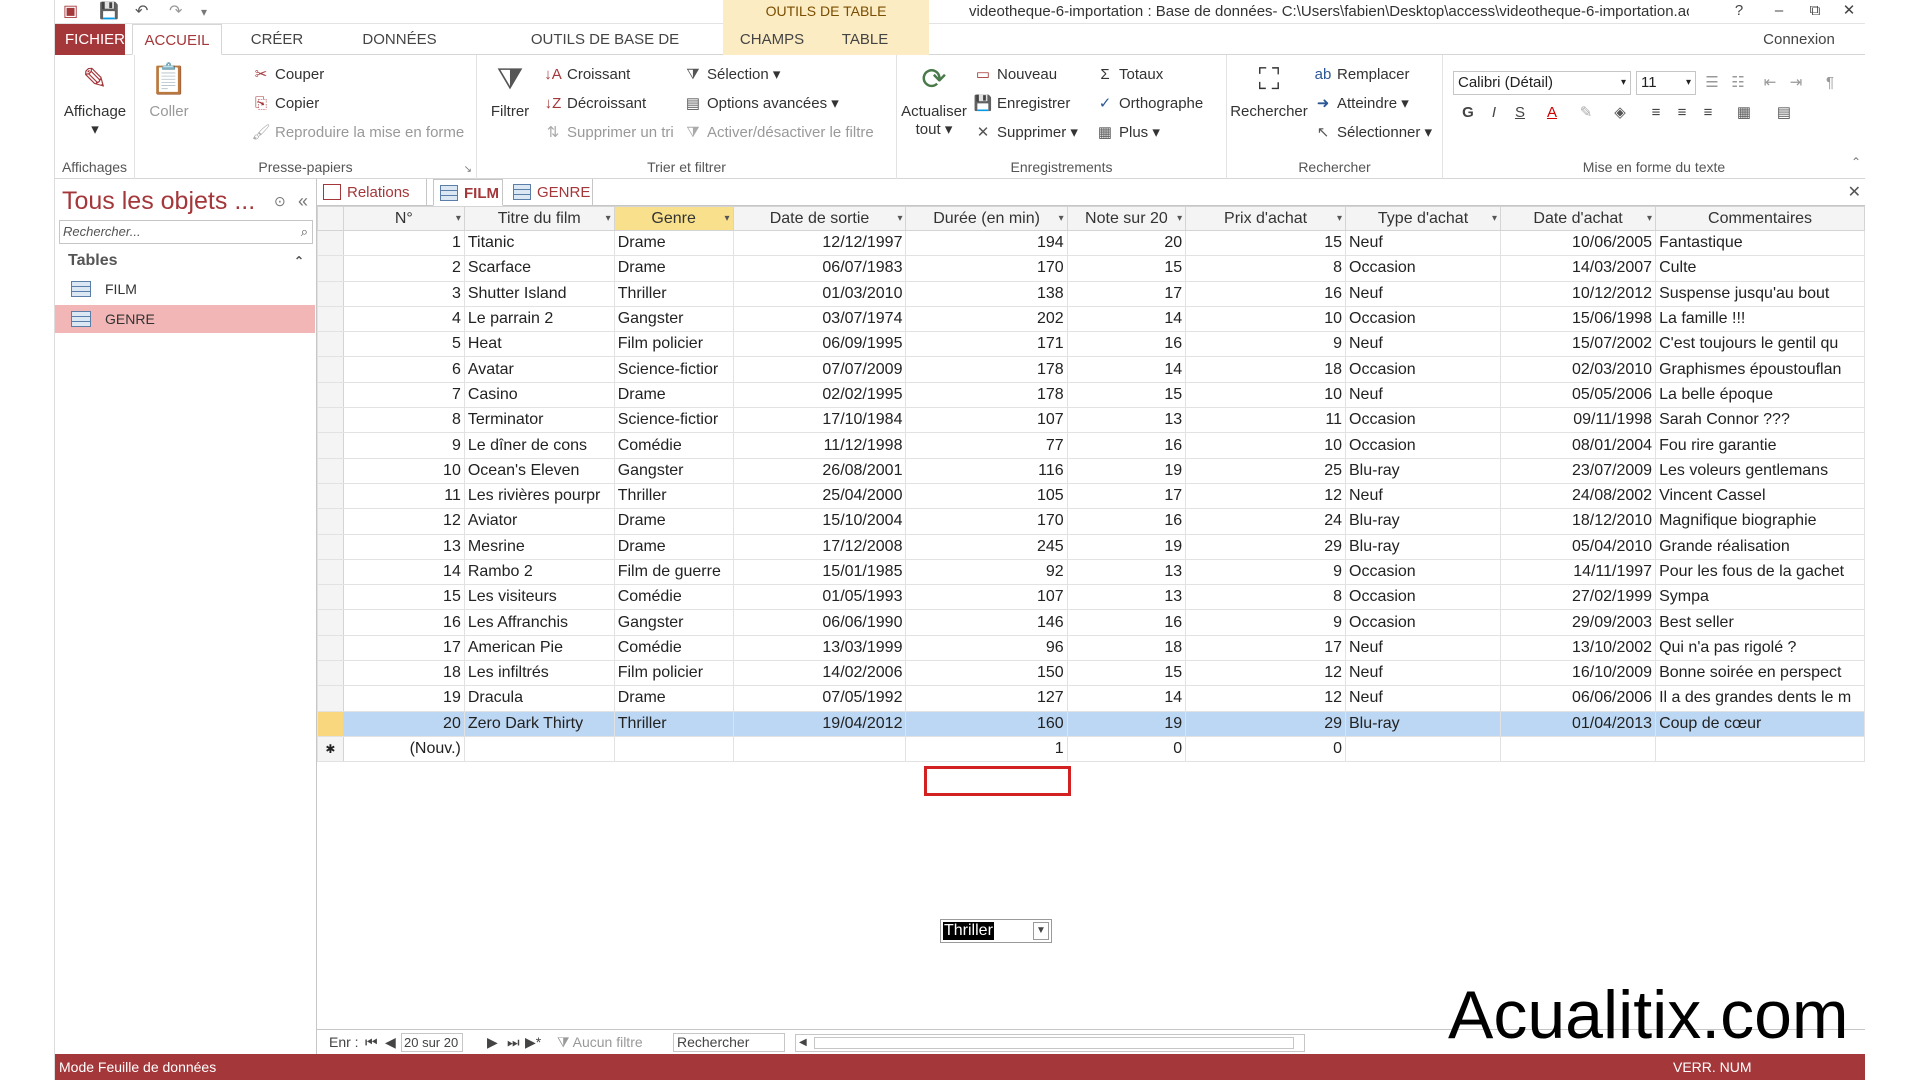  I want to click on remplacer-button: ab Remplacer, so click(1361, 75).